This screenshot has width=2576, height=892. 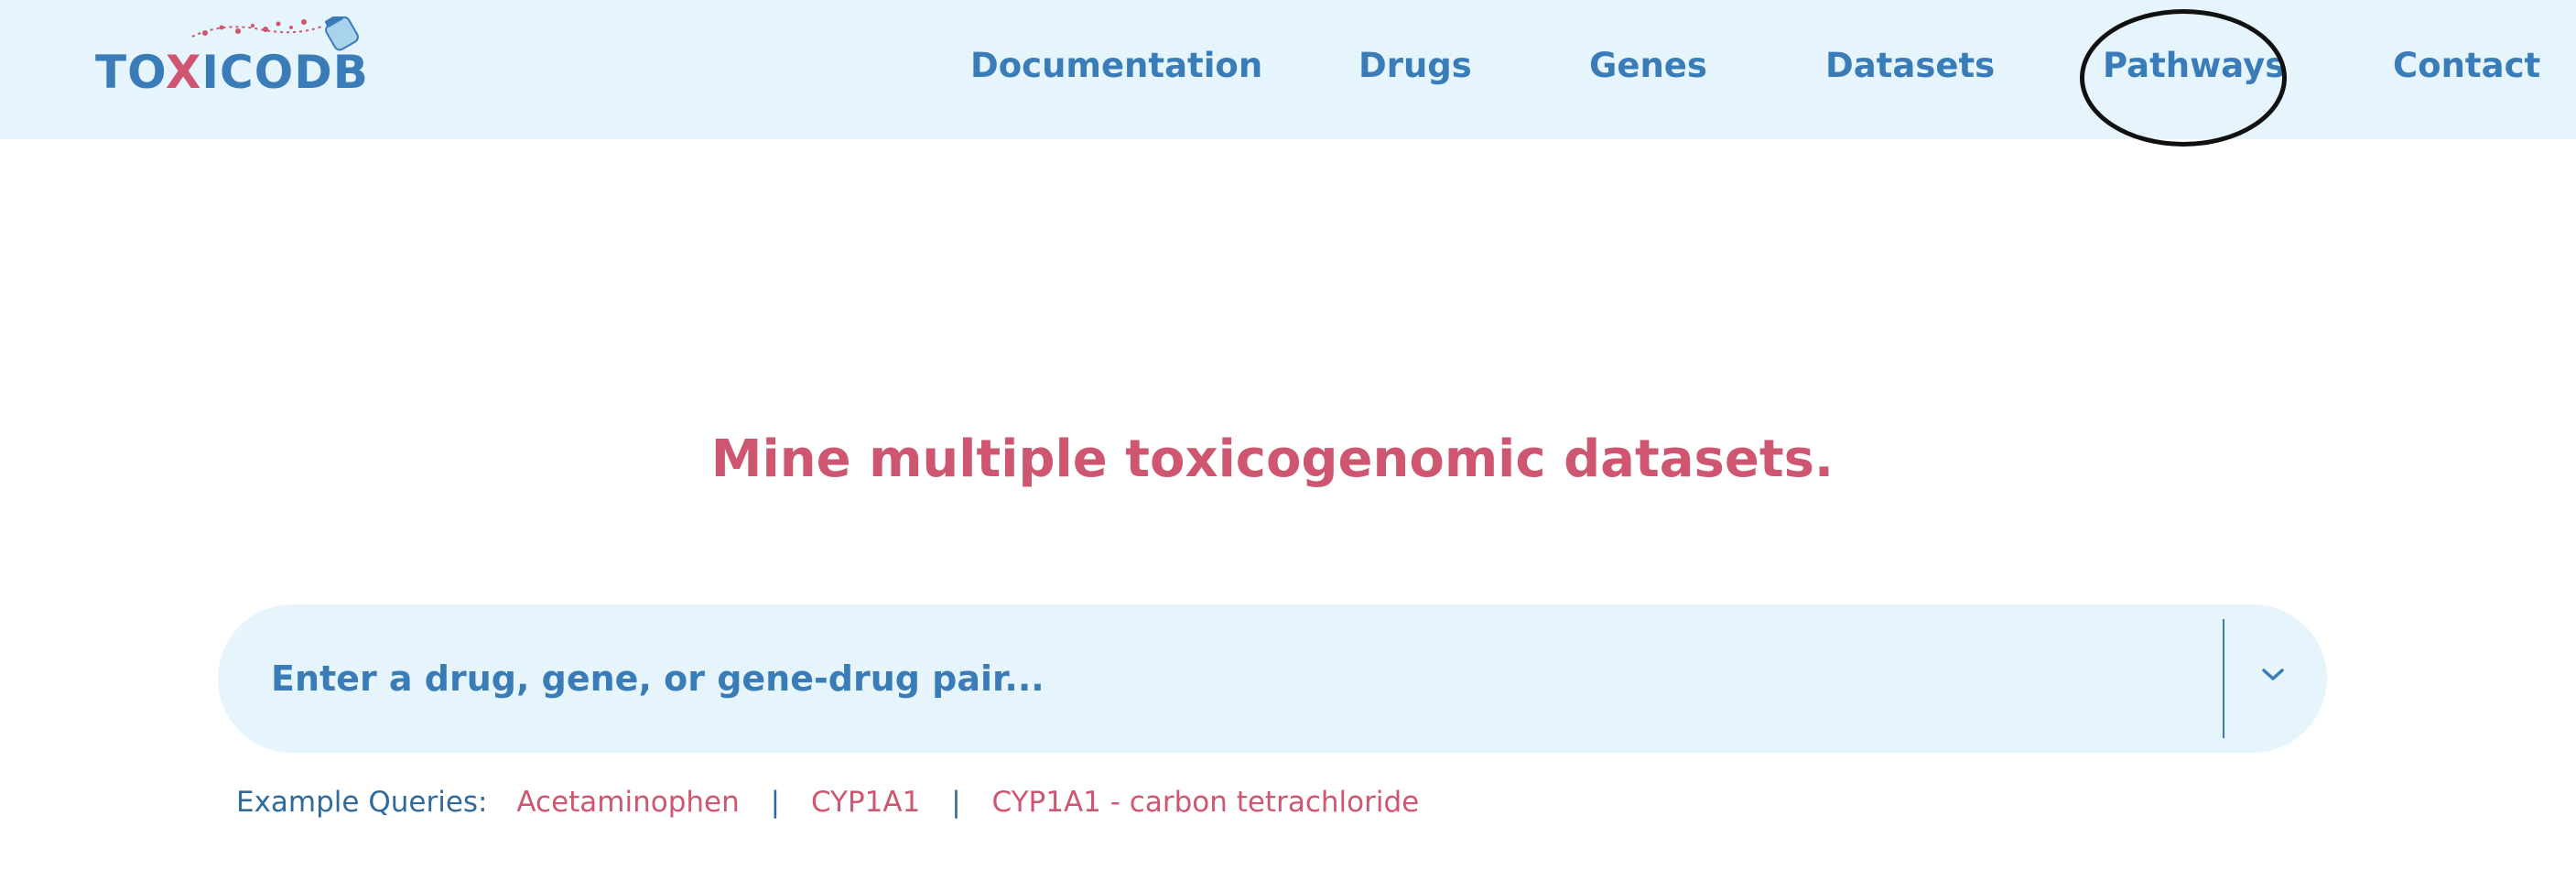 I want to click on nav-contact: Contact, so click(x=2467, y=66).